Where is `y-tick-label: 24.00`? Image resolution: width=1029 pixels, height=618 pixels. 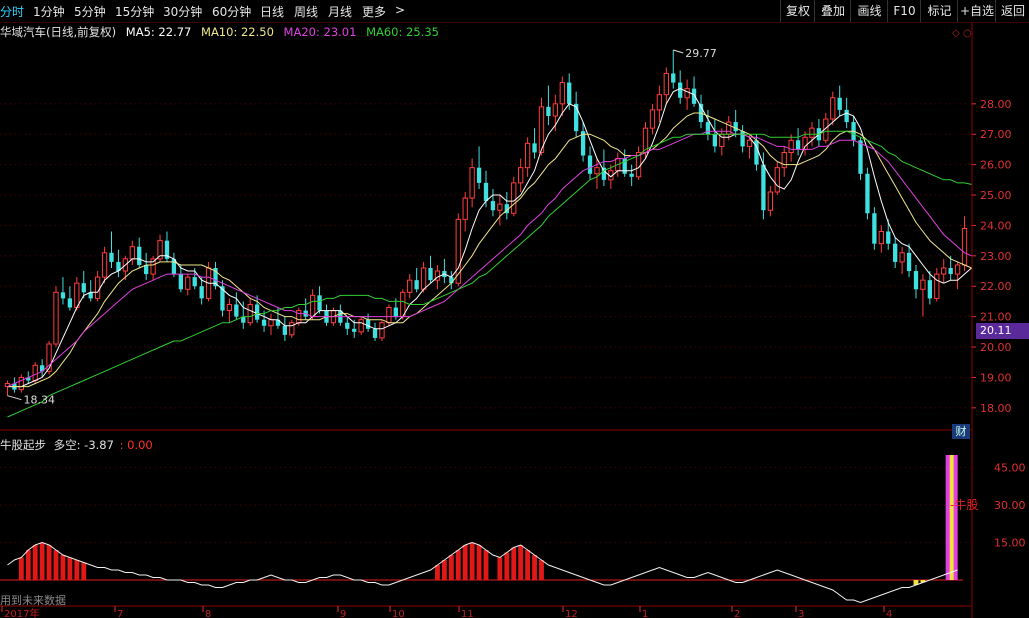 y-tick-label: 24.00 is located at coordinates (996, 225).